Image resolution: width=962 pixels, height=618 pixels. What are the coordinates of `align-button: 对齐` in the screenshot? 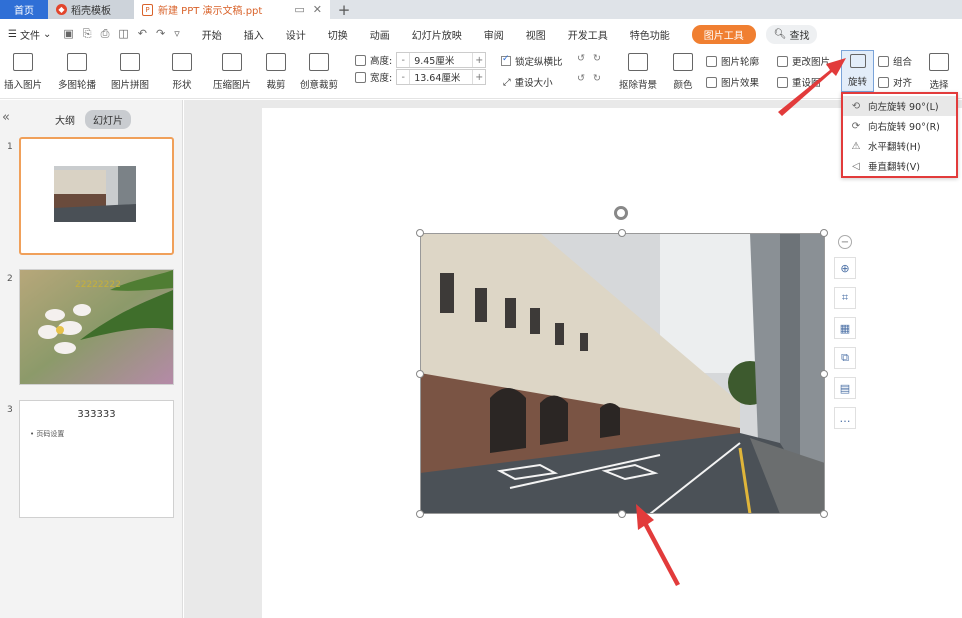 It's located at (895, 82).